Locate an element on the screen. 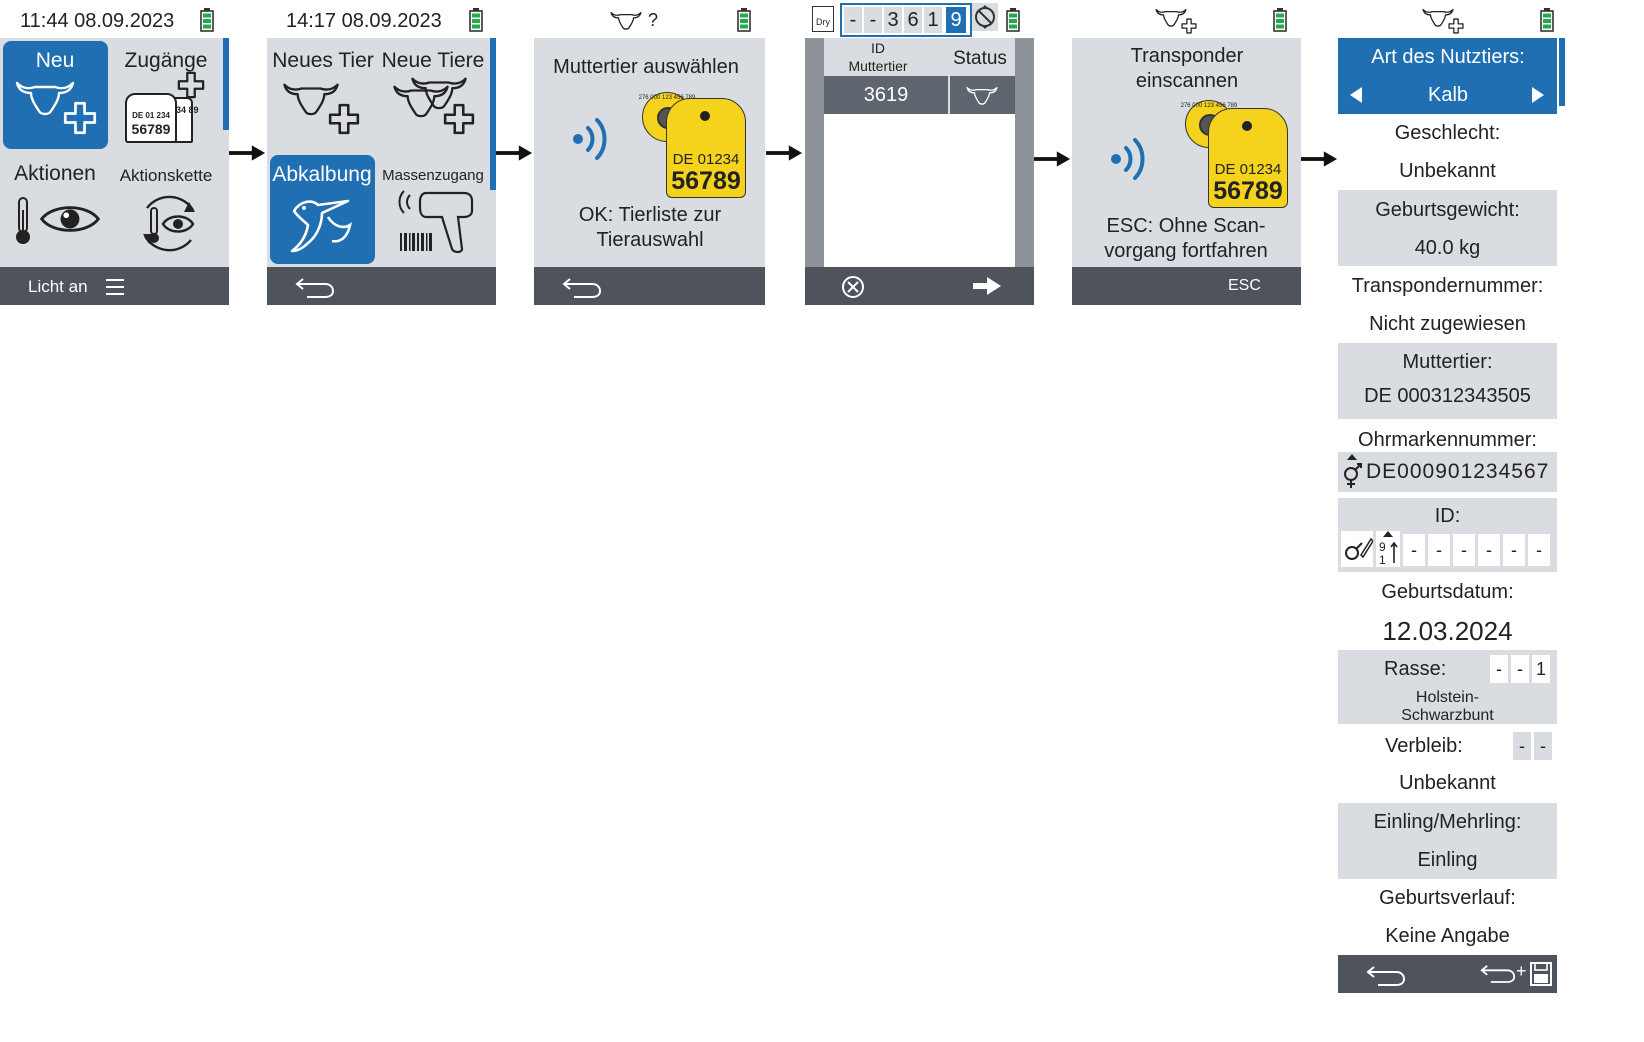  col-status: Status is located at coordinates (980, 58).